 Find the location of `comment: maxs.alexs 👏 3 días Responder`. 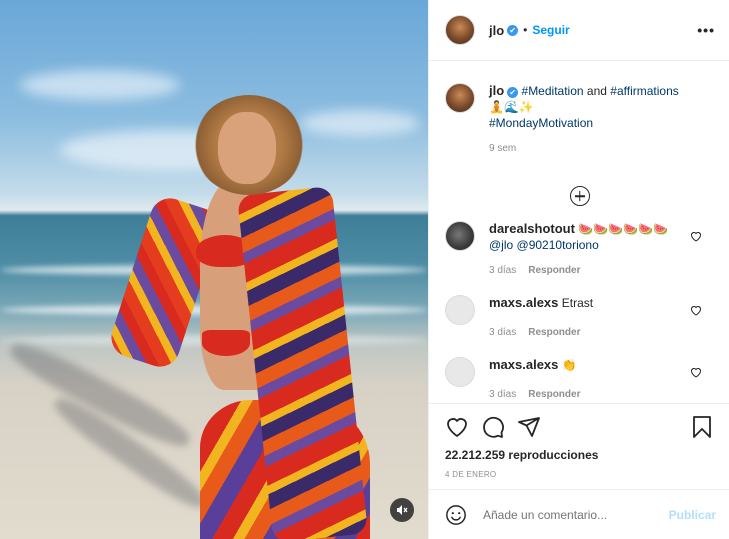

comment: maxs.alexs 👏 3 días Responder is located at coordinates (579, 380).